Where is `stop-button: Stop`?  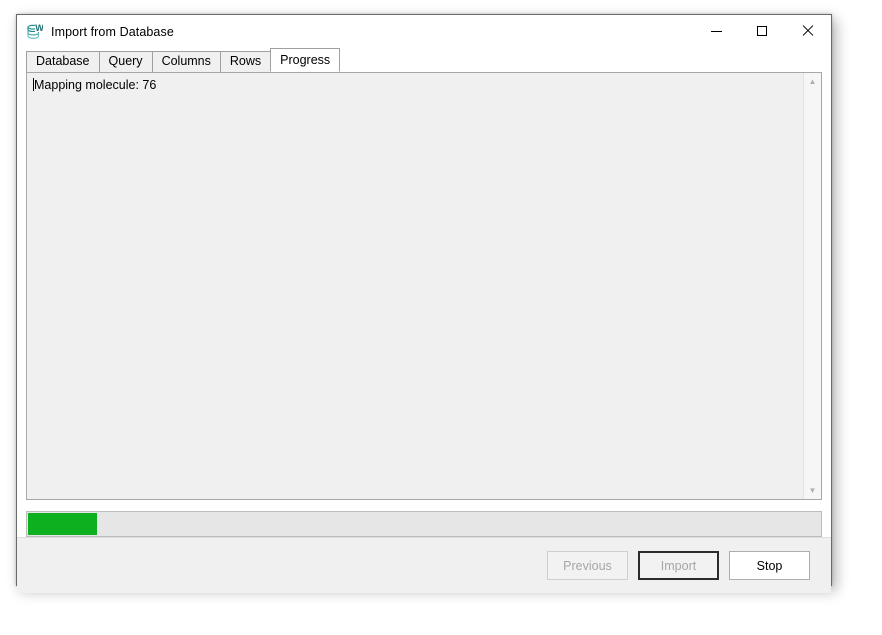
stop-button: Stop is located at coordinates (769, 565).